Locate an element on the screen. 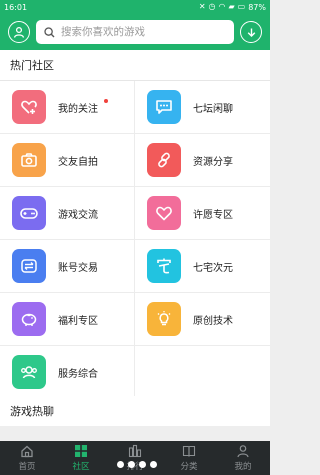  chat-bubble-icon is located at coordinates (164, 107).